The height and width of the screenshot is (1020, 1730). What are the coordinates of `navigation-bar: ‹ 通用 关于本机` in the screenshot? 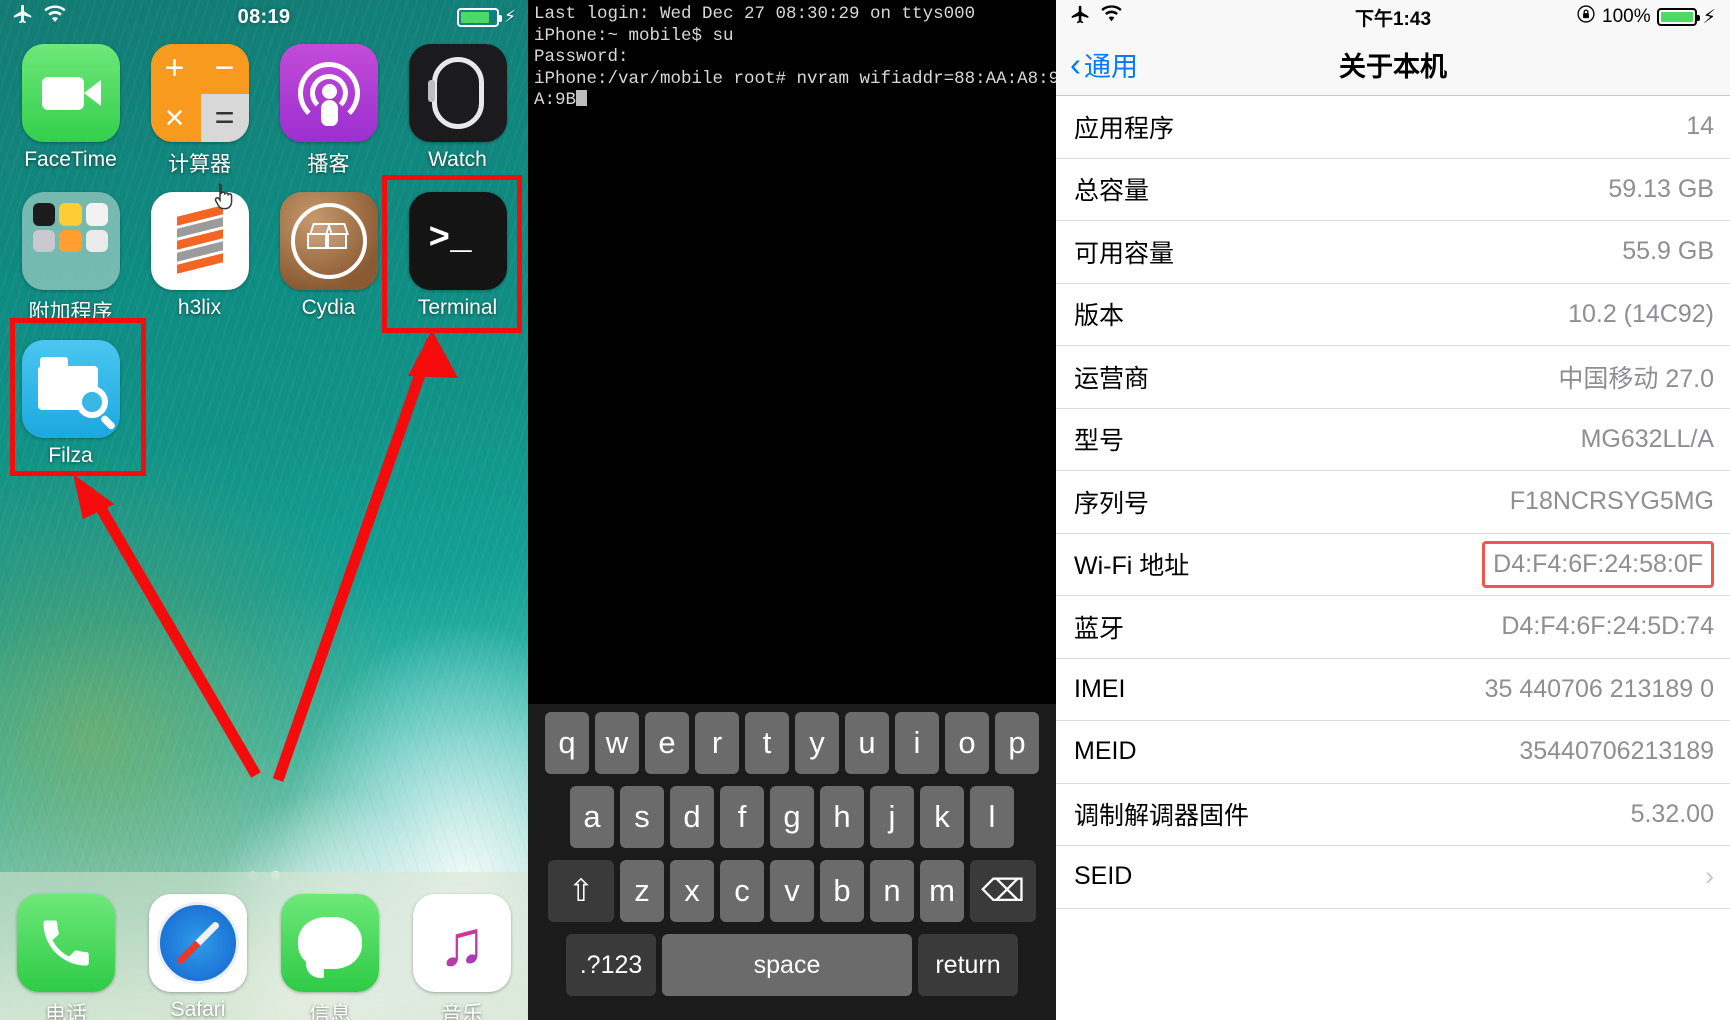 It's located at (1393, 65).